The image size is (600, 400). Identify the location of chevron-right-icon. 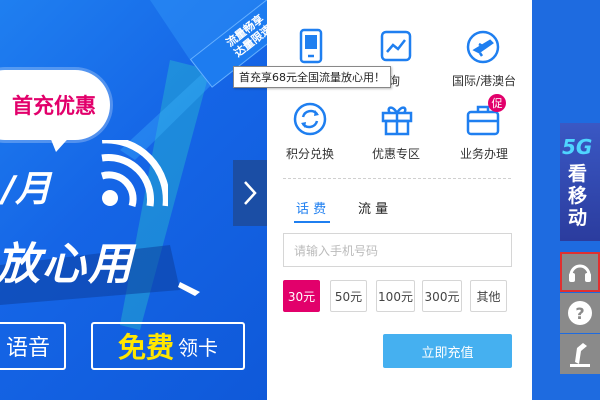
(250, 193).